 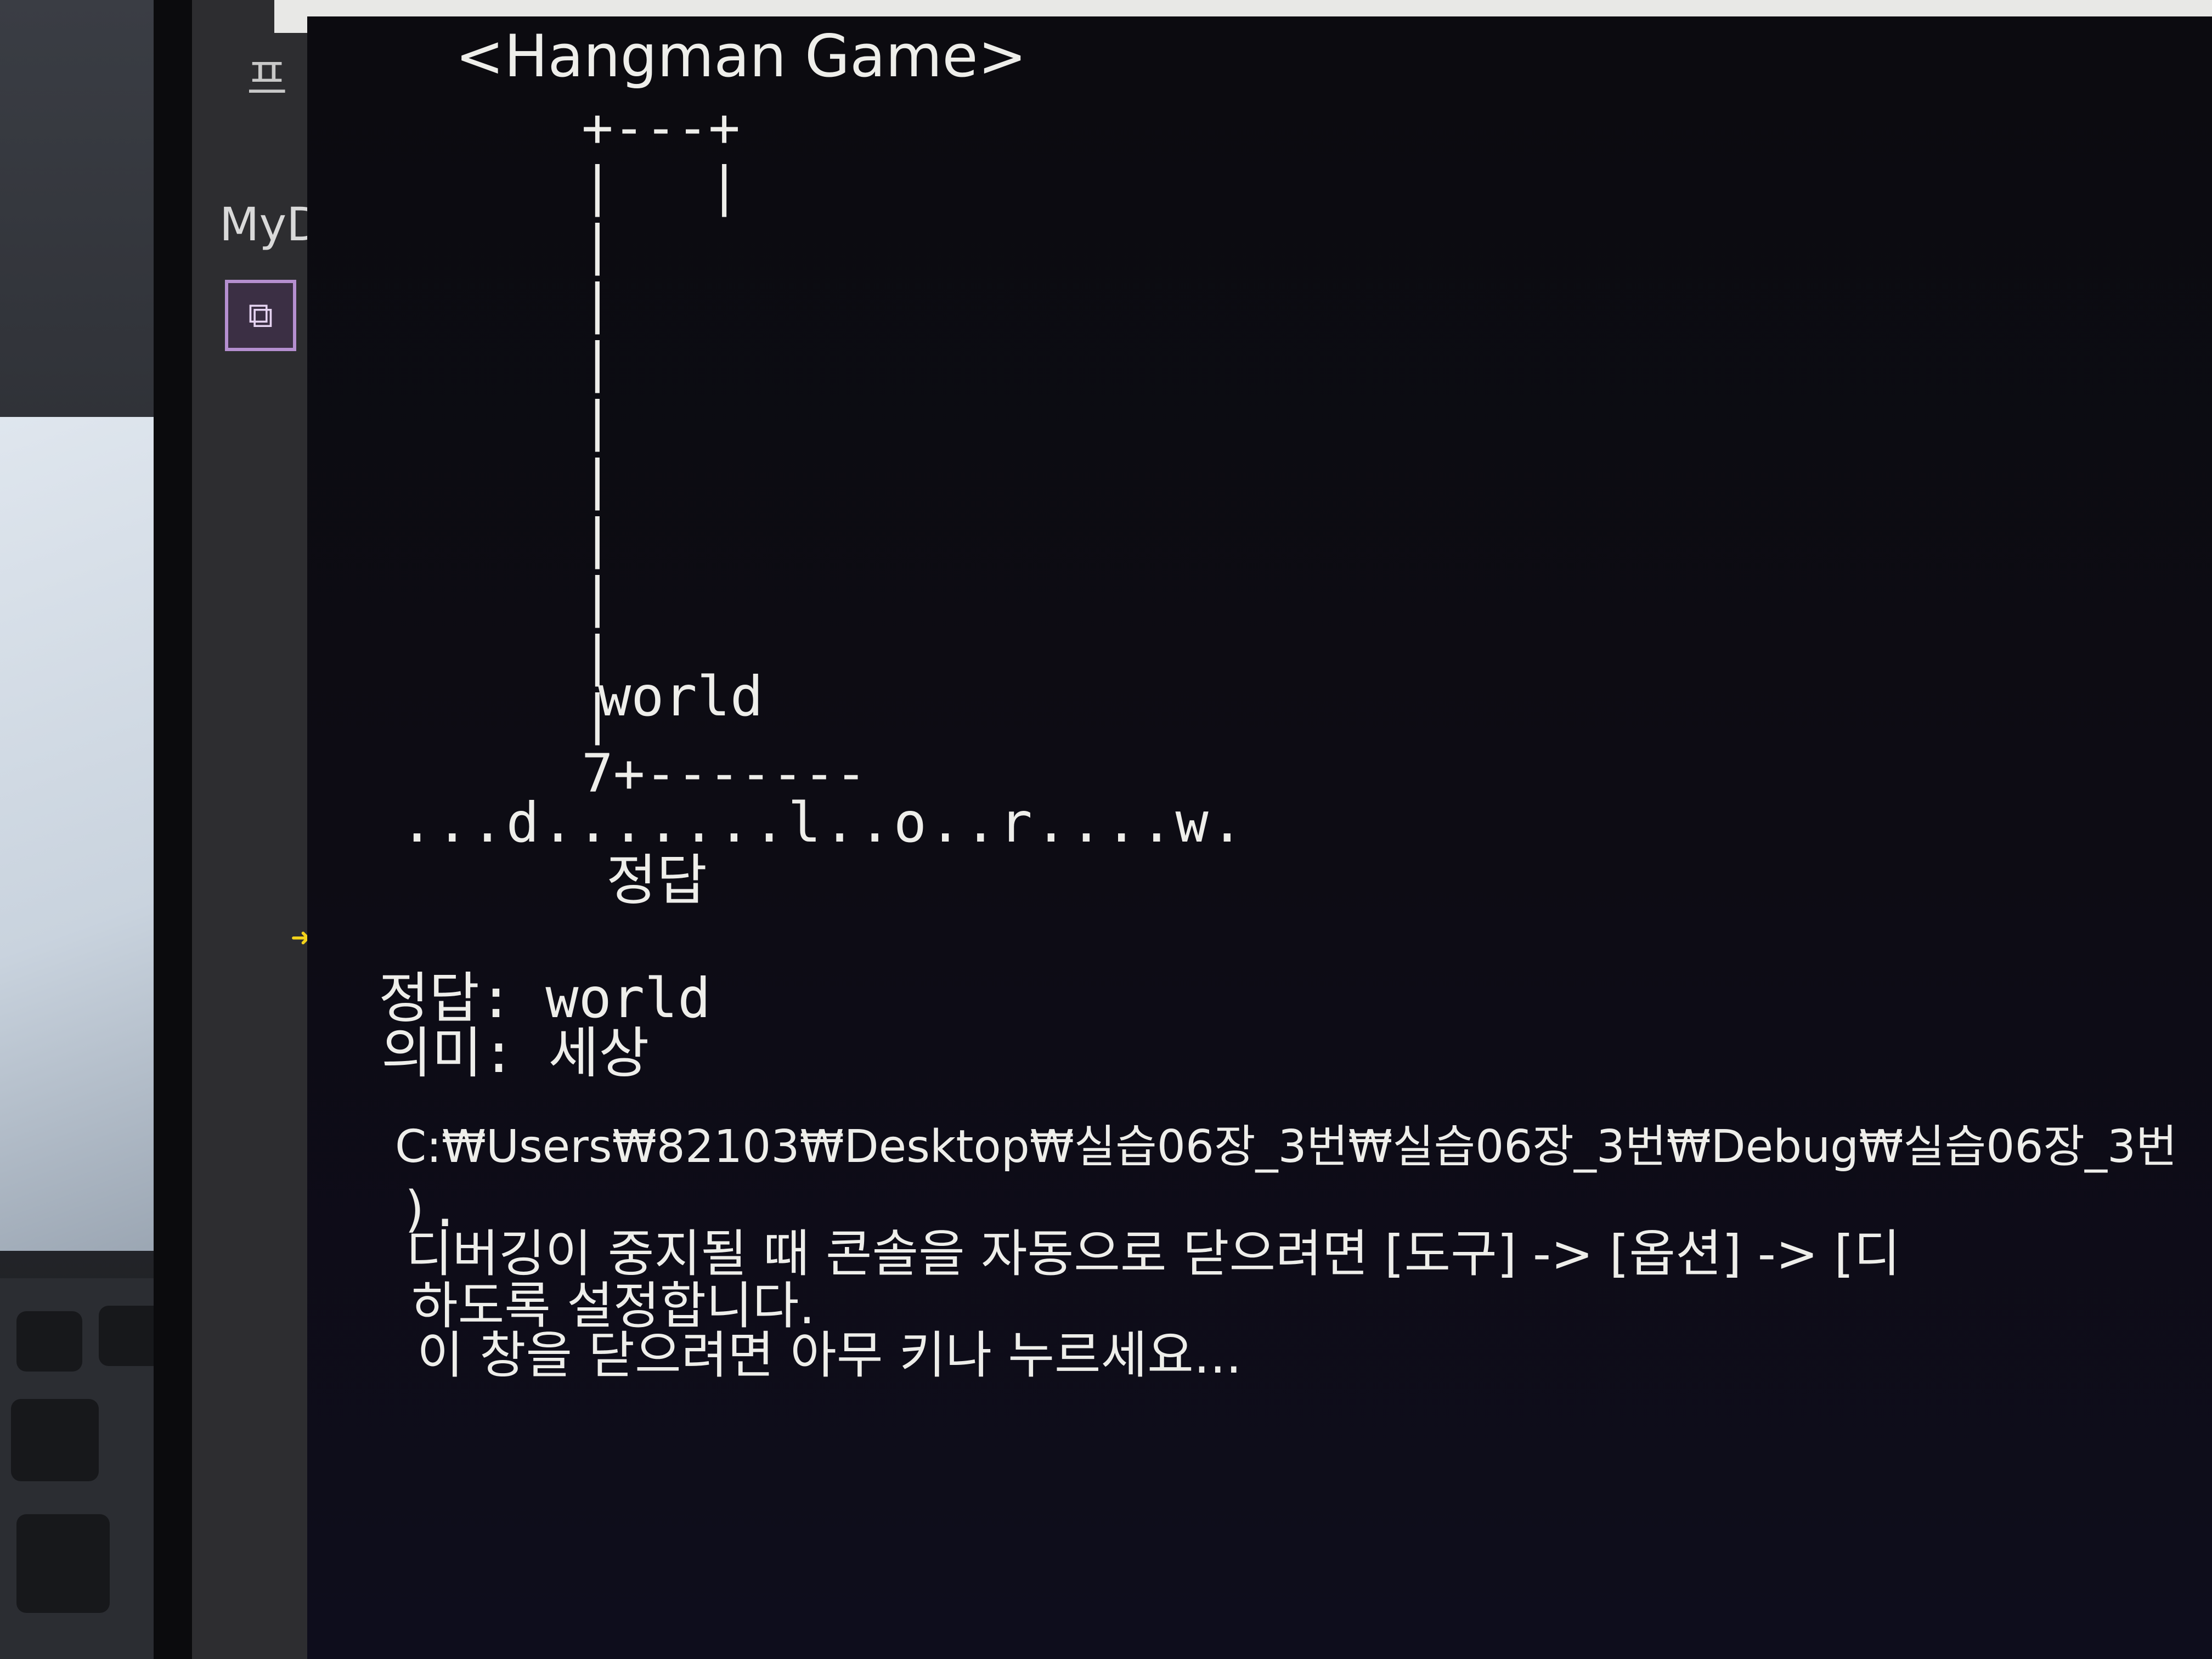 What do you see at coordinates (661, 128) in the screenshot?
I see `gallows-line: +---+` at bounding box center [661, 128].